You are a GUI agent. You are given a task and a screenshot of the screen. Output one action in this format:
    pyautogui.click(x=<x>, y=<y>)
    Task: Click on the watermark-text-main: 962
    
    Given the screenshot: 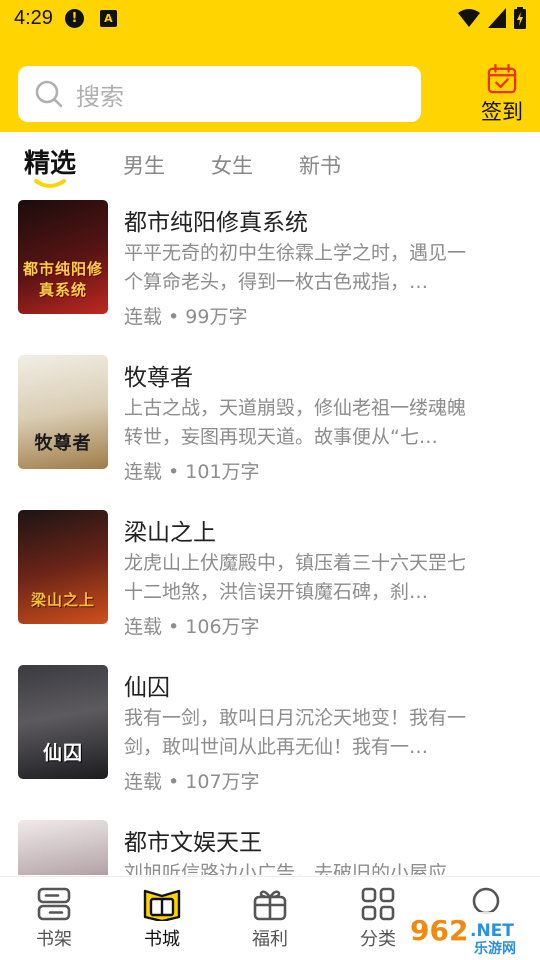 What is the action you would take?
    pyautogui.click(x=439, y=930)
    